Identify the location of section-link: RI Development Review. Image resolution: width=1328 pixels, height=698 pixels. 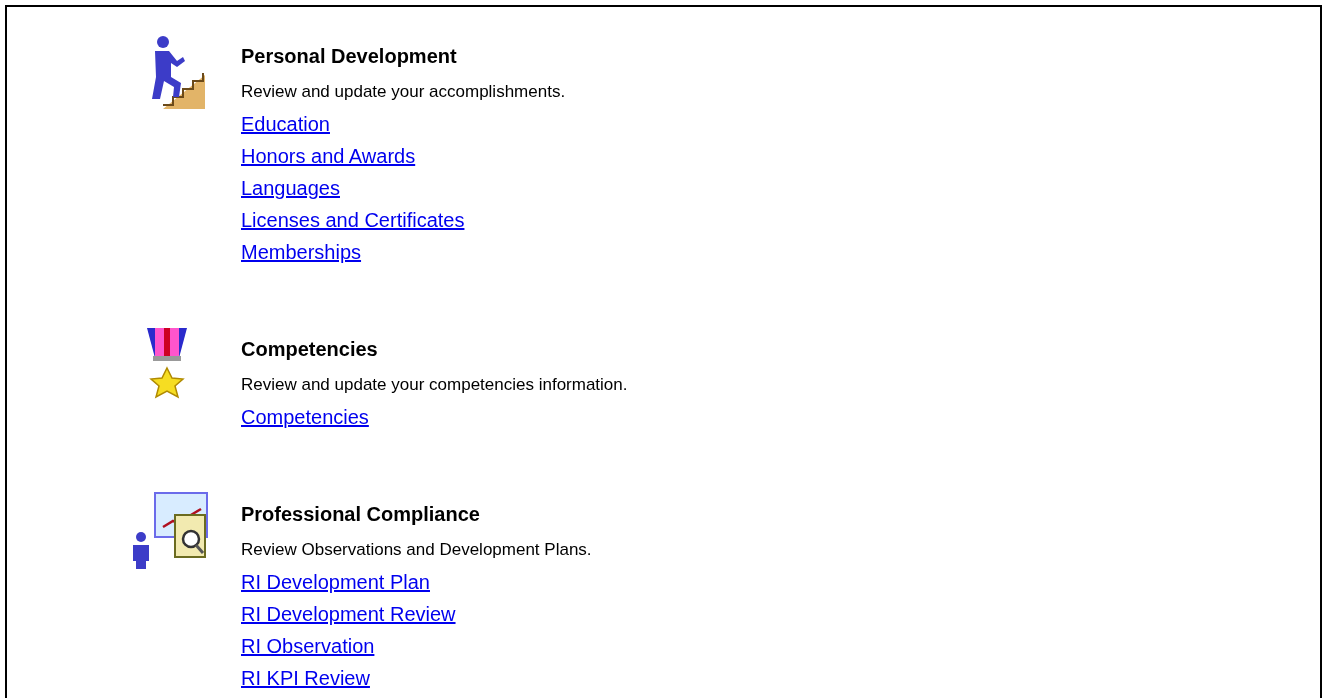
(348, 614).